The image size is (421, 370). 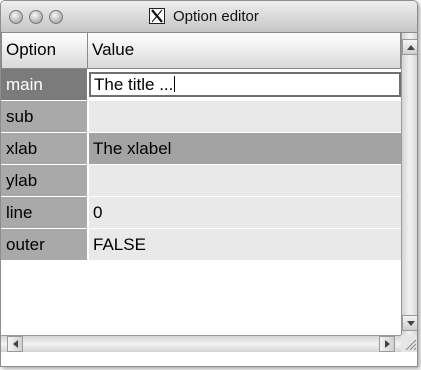 I want to click on table-row-xlab: xlab The xlabel, so click(x=201, y=149).